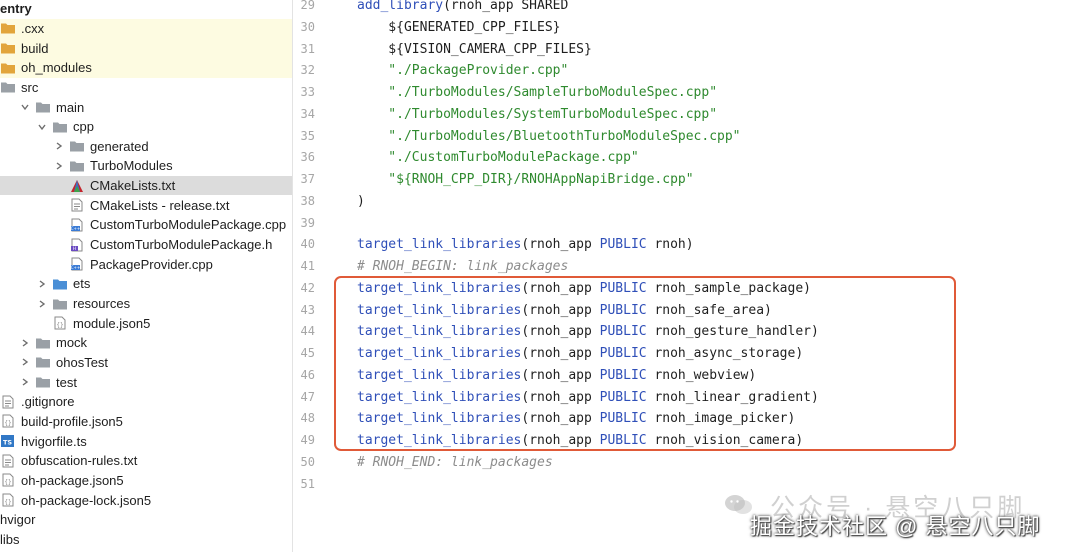 Image resolution: width=1080 pixels, height=552 pixels. Describe the element at coordinates (76, 267) in the screenshot. I see `svg-text: C++` at that location.